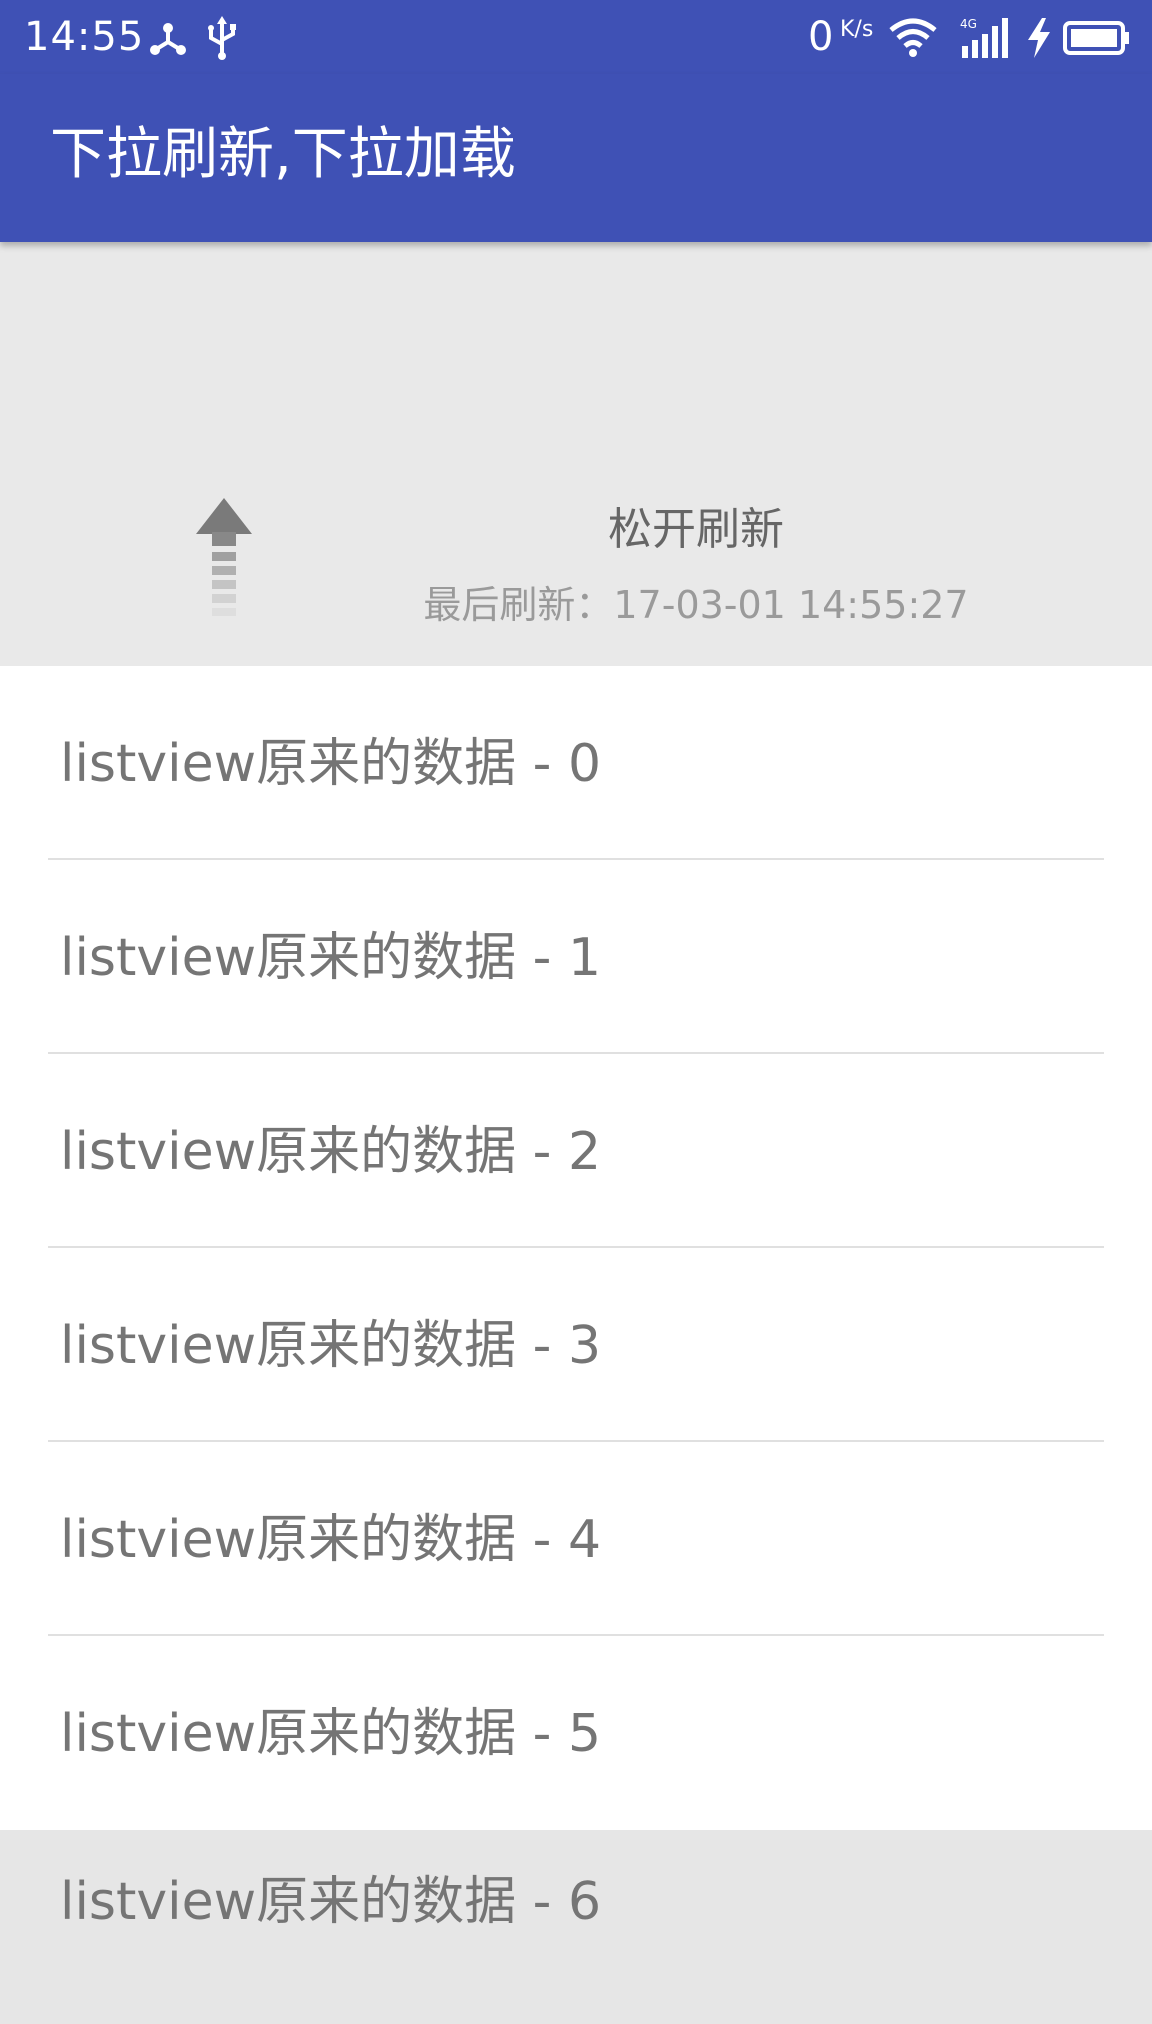 Image resolution: width=1152 pixels, height=2024 pixels. What do you see at coordinates (913, 38) in the screenshot?
I see `wifi-icon` at bounding box center [913, 38].